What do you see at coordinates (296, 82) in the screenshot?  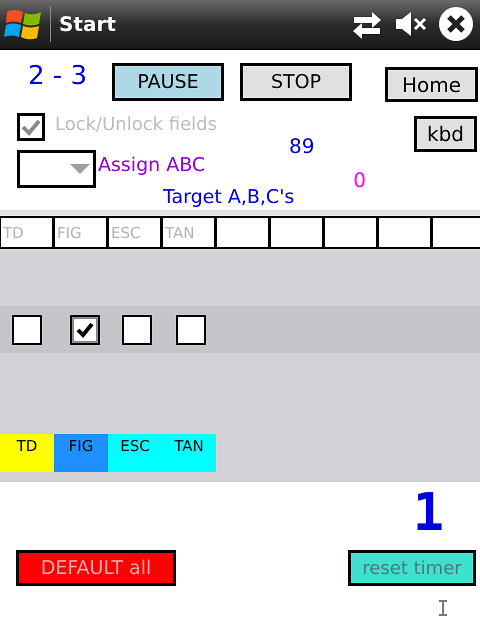 I see `stop-button: STOP` at bounding box center [296, 82].